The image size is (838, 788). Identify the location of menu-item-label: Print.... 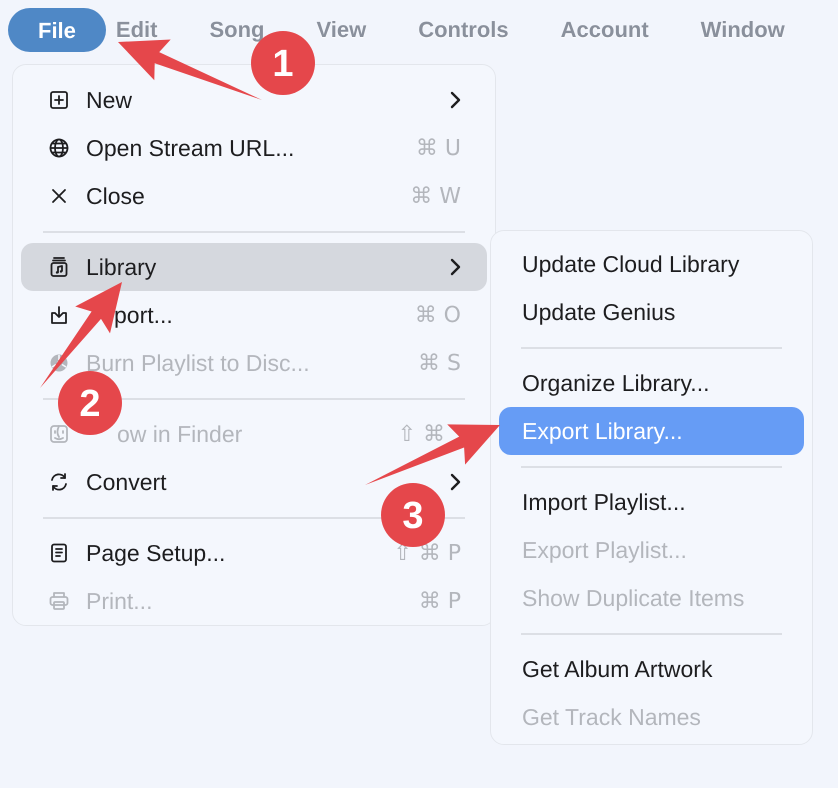
(119, 601).